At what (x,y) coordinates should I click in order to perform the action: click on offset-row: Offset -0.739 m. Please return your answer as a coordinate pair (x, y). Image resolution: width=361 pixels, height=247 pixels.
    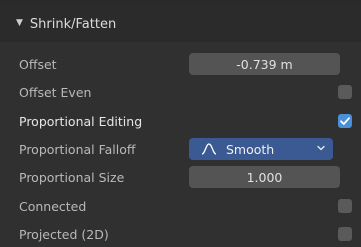
    Looking at the image, I should click on (180, 64).